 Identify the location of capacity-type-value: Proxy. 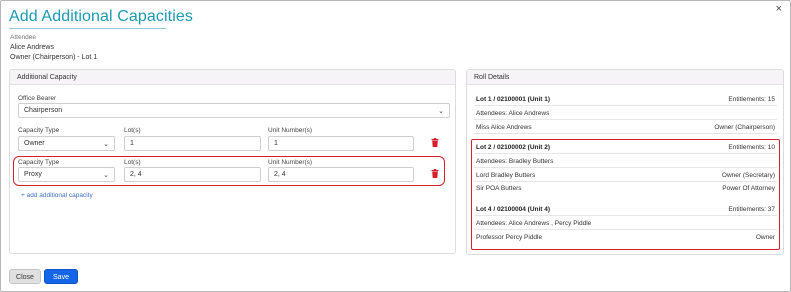
(33, 174).